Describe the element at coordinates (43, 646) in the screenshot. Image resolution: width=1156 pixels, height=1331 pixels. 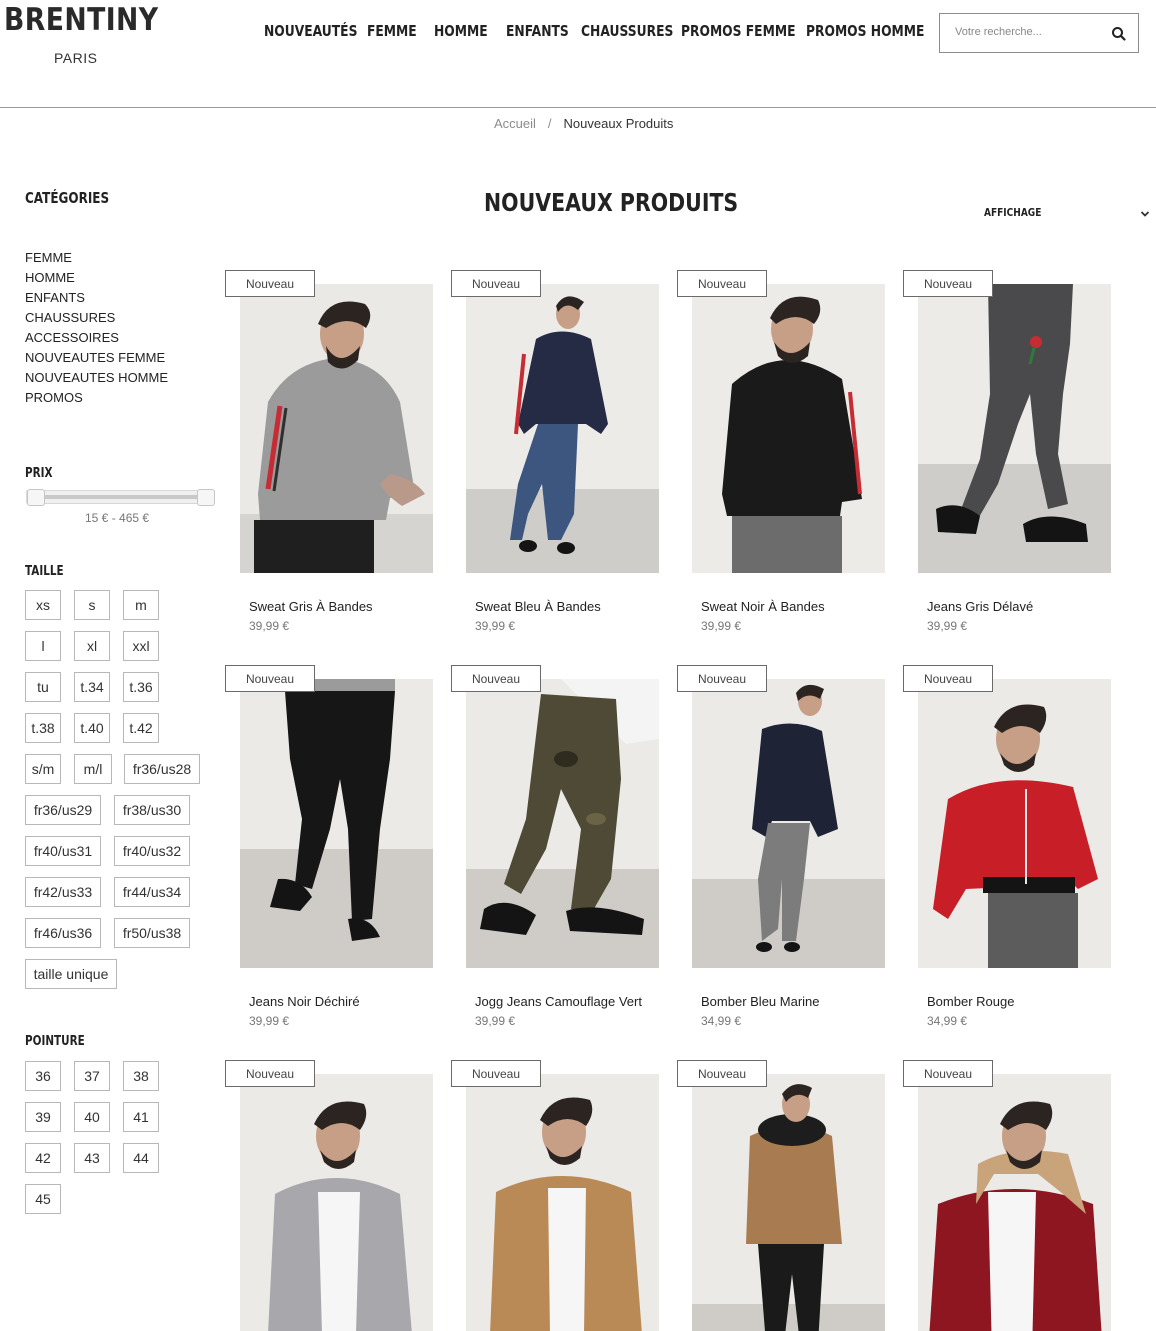
I see `size-option-l: l` at that location.